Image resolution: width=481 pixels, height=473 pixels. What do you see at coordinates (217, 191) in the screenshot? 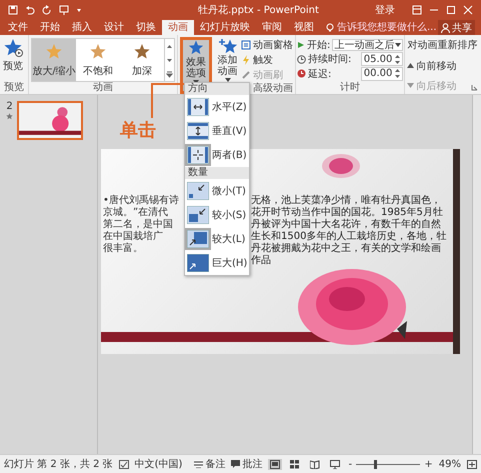
I see `menu-item: 微小(T)` at bounding box center [217, 191].